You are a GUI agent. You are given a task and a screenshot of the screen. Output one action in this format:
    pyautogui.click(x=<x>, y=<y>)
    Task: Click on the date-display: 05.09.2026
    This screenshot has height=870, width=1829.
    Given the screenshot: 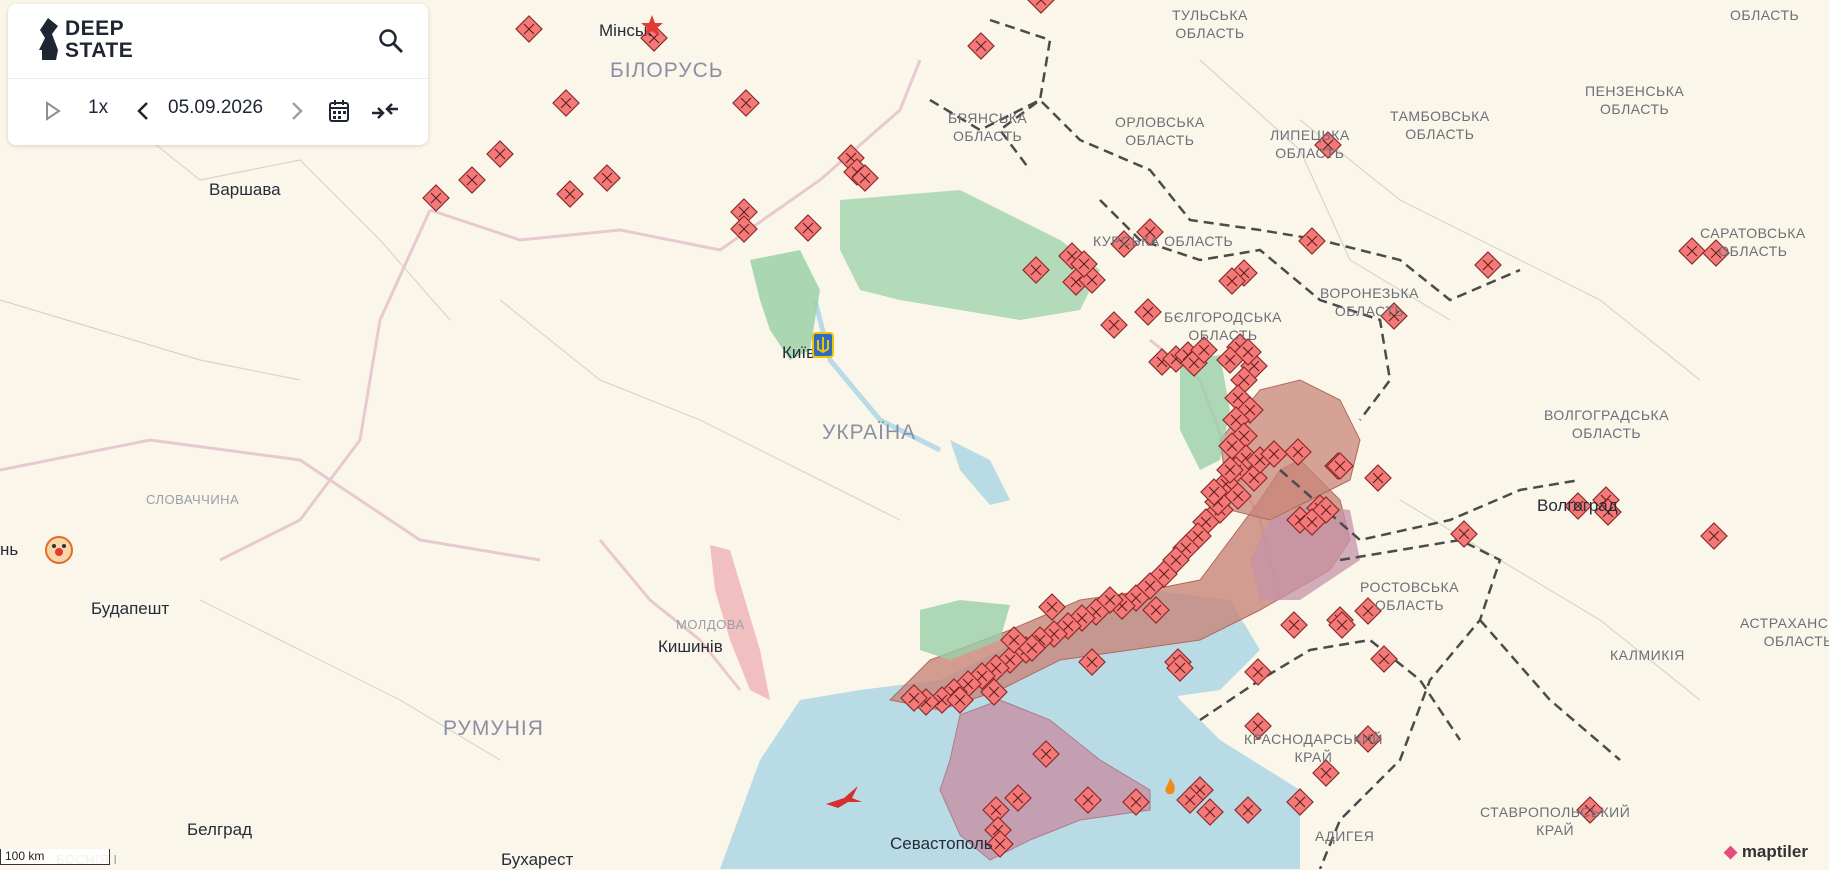 What is the action you would take?
    pyautogui.click(x=215, y=108)
    